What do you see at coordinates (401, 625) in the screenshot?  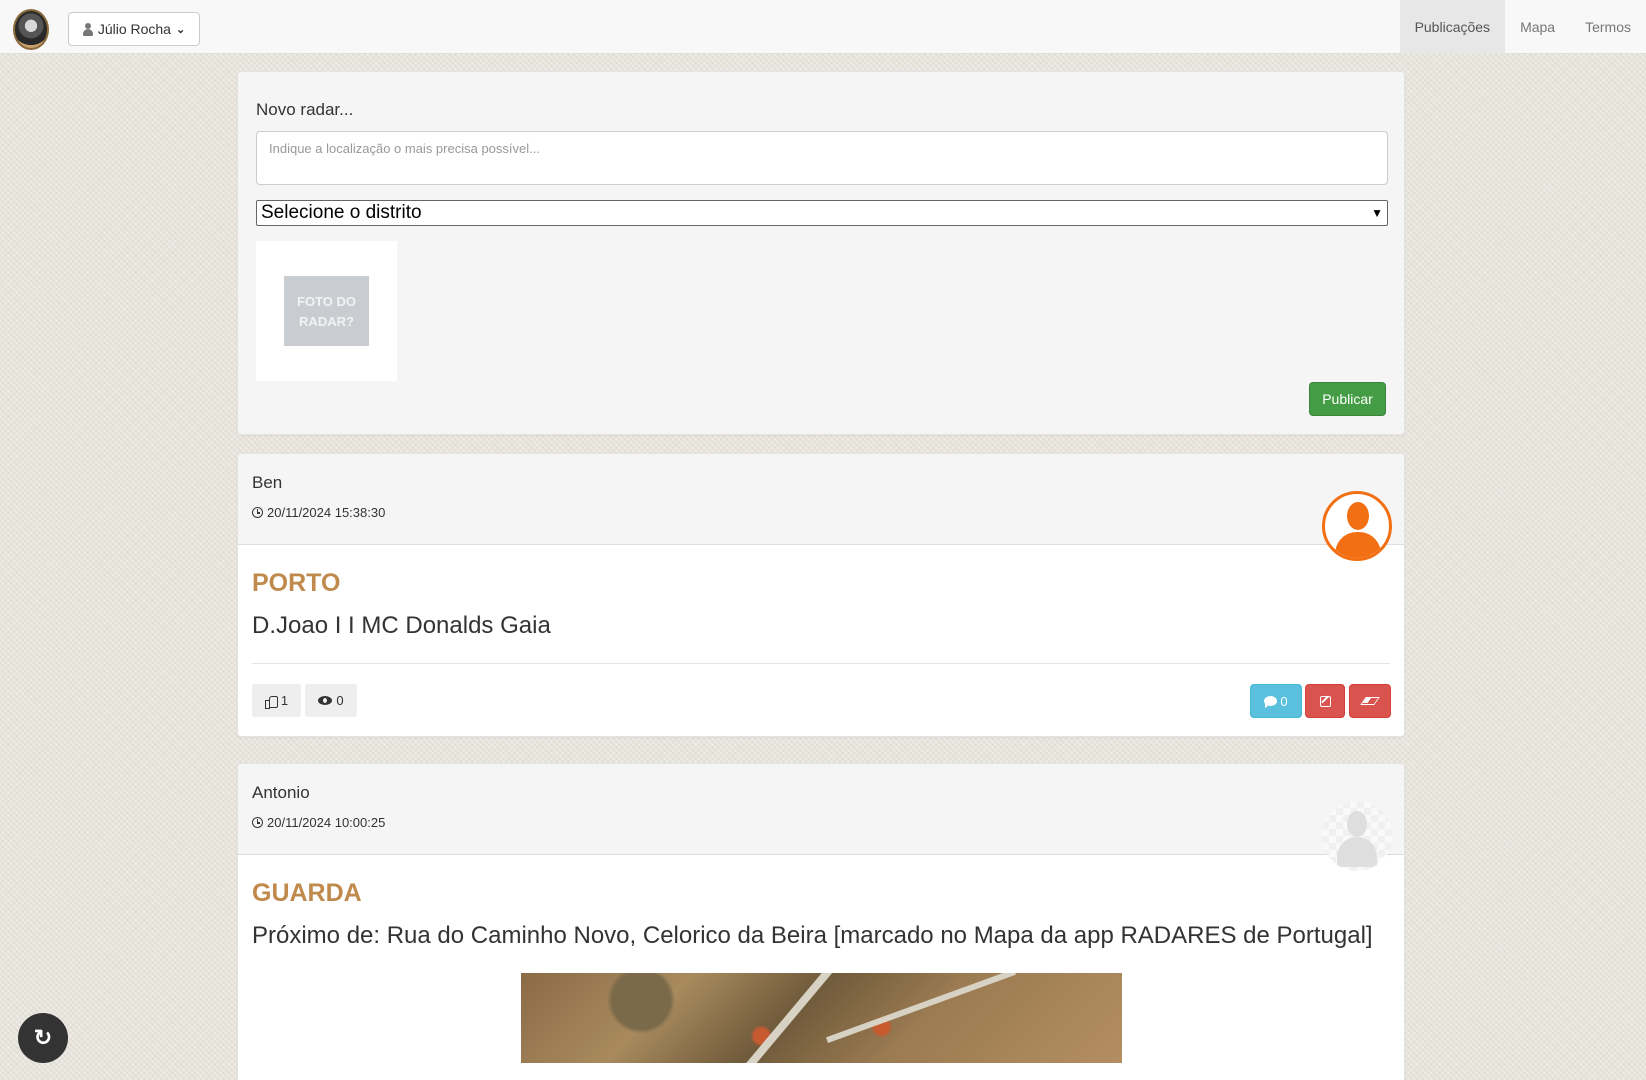 I see `post-location: D.Joao I I MC Donalds Gaia` at bounding box center [401, 625].